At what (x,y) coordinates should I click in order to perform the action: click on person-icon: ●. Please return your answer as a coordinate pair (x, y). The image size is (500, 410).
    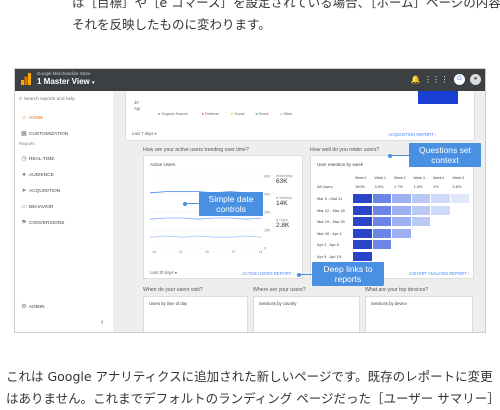
    Looking at the image, I should click on (24, 175).